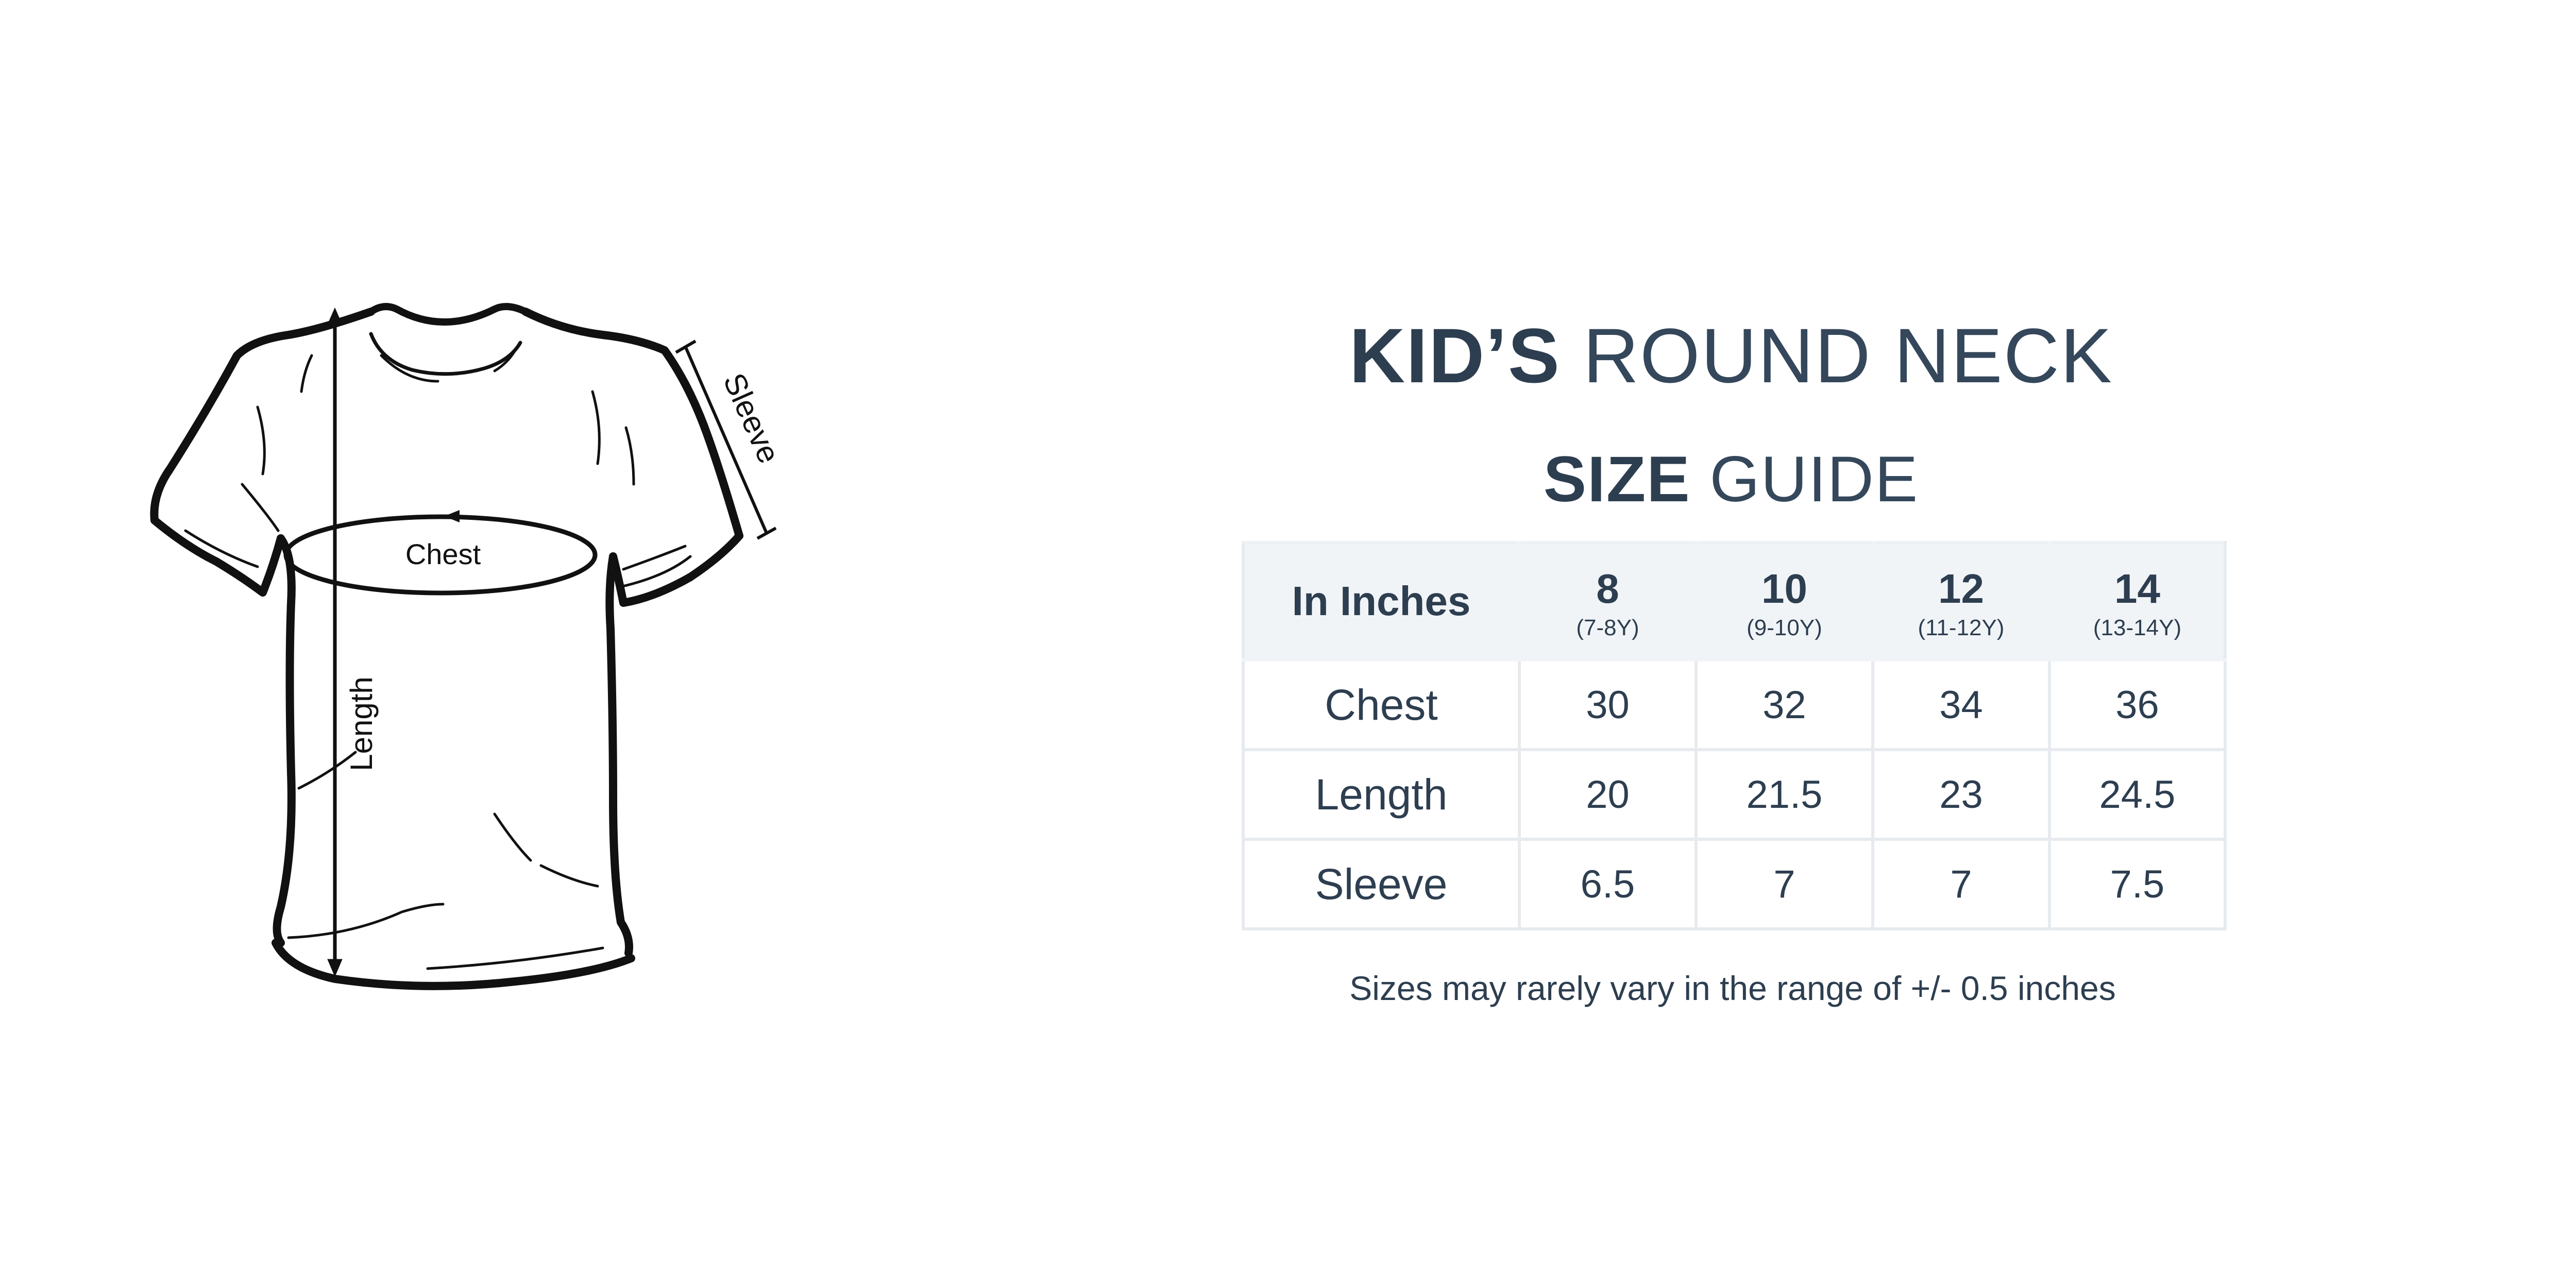 This screenshot has height=1288, width=2576. What do you see at coordinates (1814, 479) in the screenshot?
I see `subtitle-light: GUIDE` at bounding box center [1814, 479].